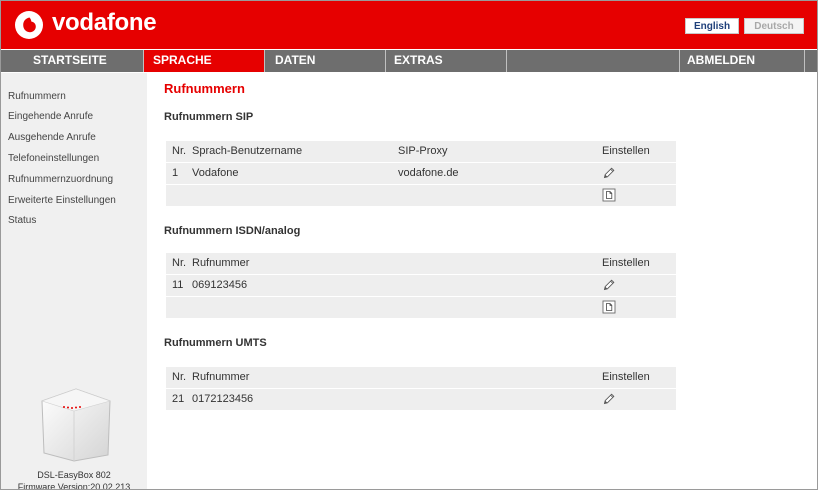 This screenshot has width=818, height=490. I want to click on section-title-umts: Rufnummern UMTS, so click(215, 343).